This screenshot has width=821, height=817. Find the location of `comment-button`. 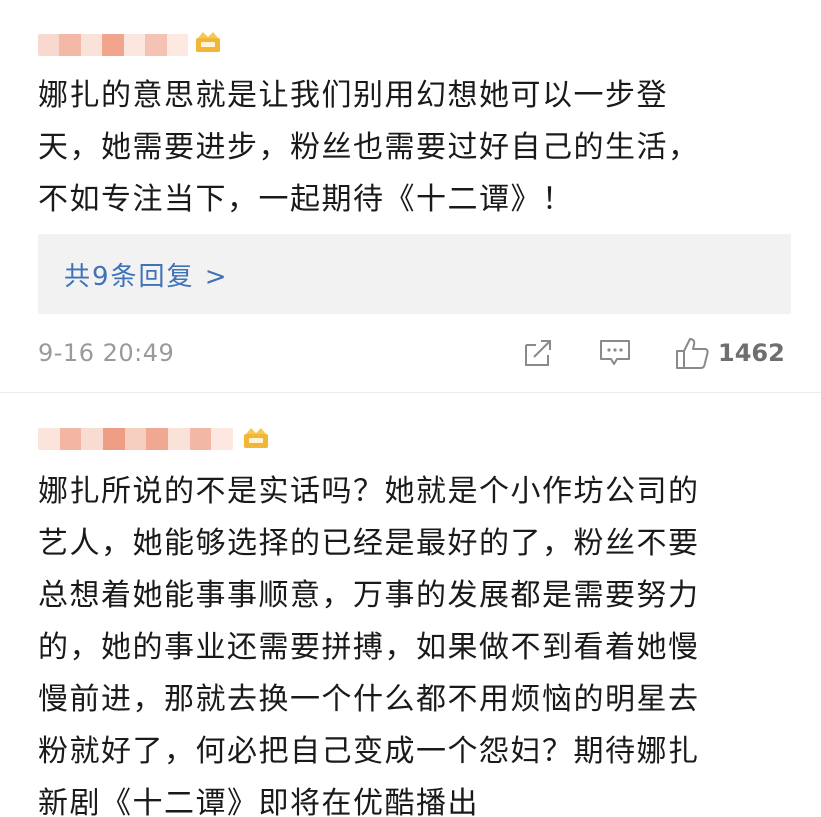

comment-button is located at coordinates (615, 353).